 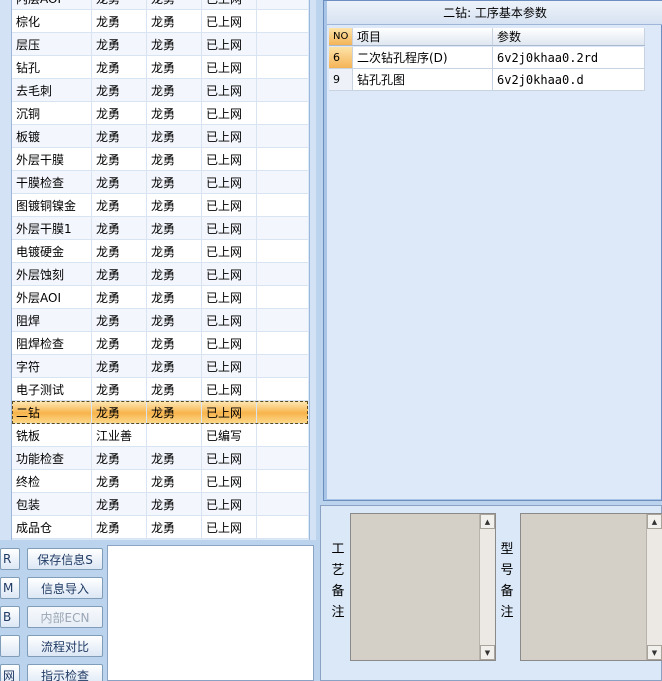 What do you see at coordinates (10, 588) in the screenshot?
I see `stub-button-m: M` at bounding box center [10, 588].